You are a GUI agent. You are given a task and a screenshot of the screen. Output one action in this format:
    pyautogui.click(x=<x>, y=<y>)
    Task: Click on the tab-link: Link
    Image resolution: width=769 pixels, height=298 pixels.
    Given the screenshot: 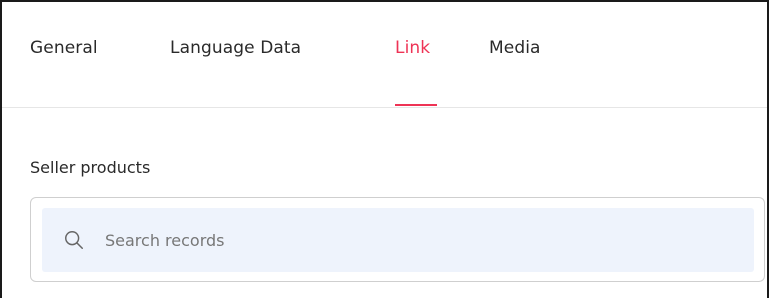 What is the action you would take?
    pyautogui.click(x=412, y=48)
    